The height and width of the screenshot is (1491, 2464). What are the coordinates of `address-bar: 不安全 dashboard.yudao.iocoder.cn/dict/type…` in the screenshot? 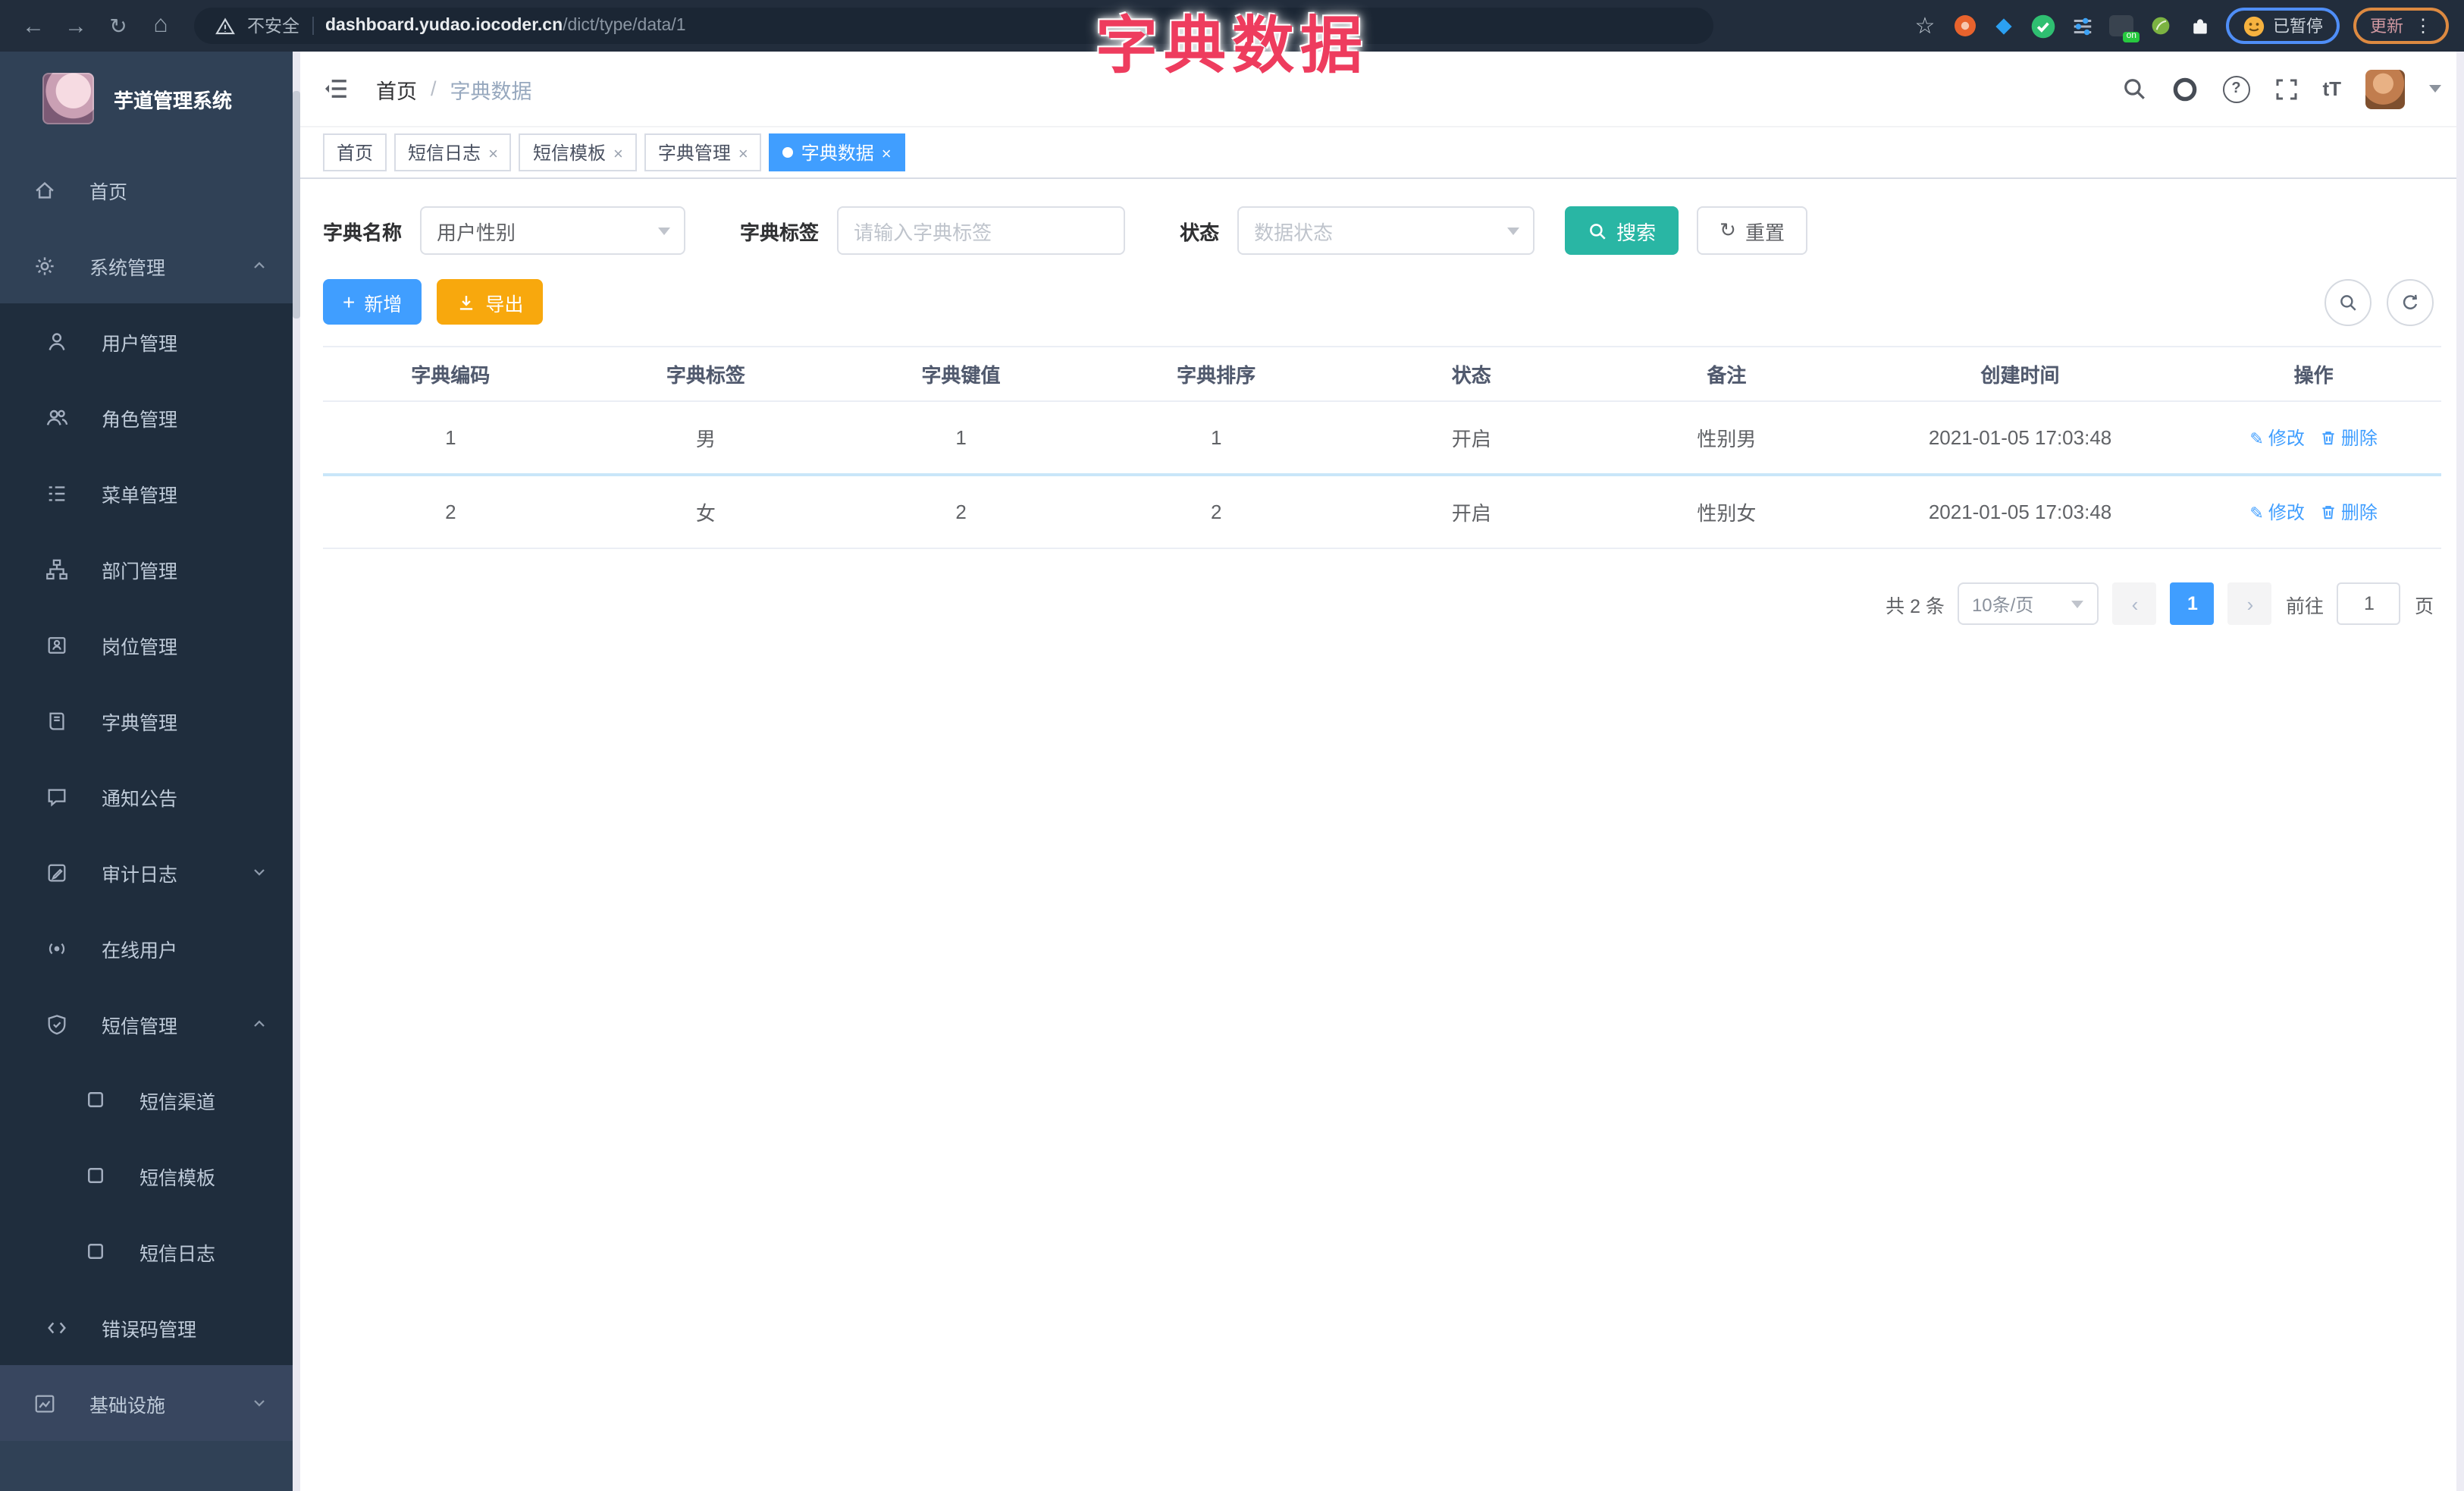 It's located at (954, 26).